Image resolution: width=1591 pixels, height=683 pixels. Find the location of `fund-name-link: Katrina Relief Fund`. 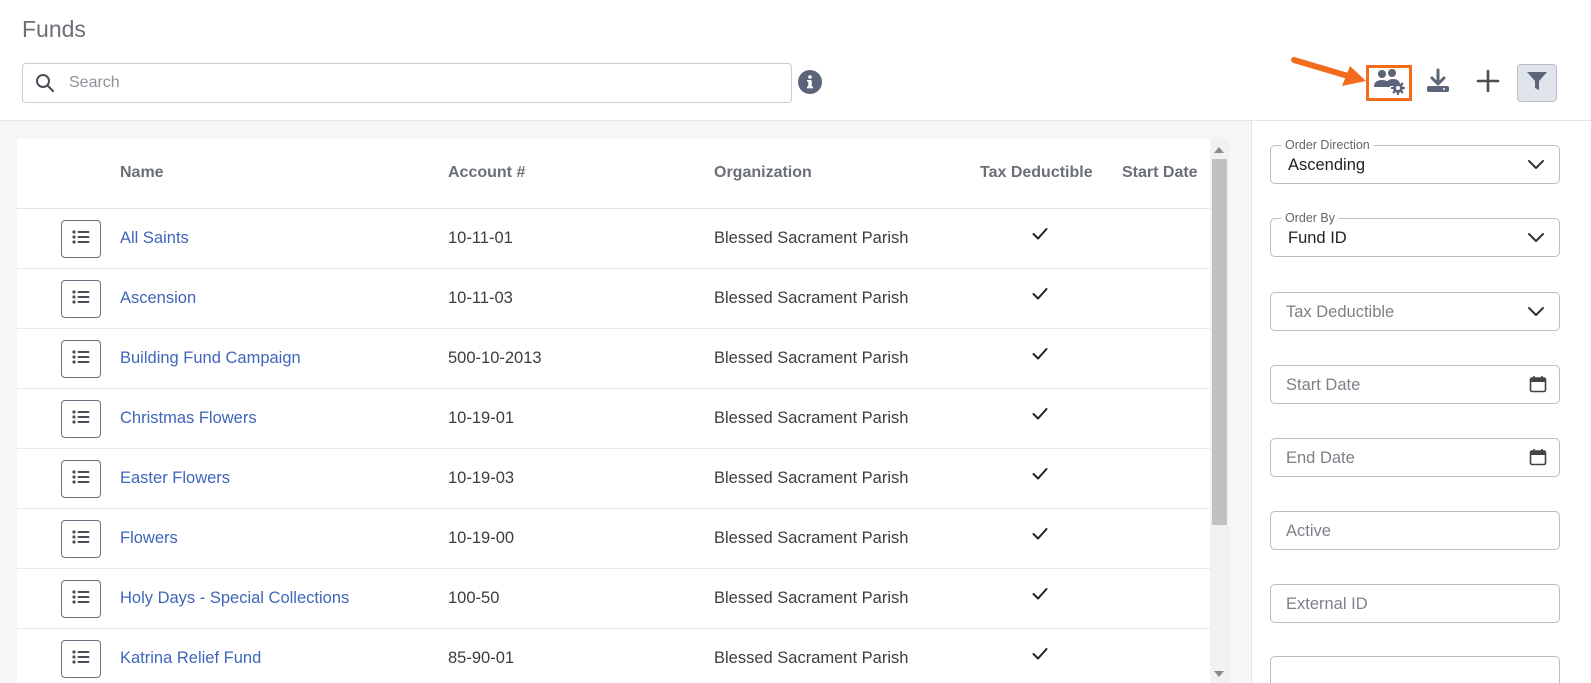

fund-name-link: Katrina Relief Fund is located at coordinates (190, 658).